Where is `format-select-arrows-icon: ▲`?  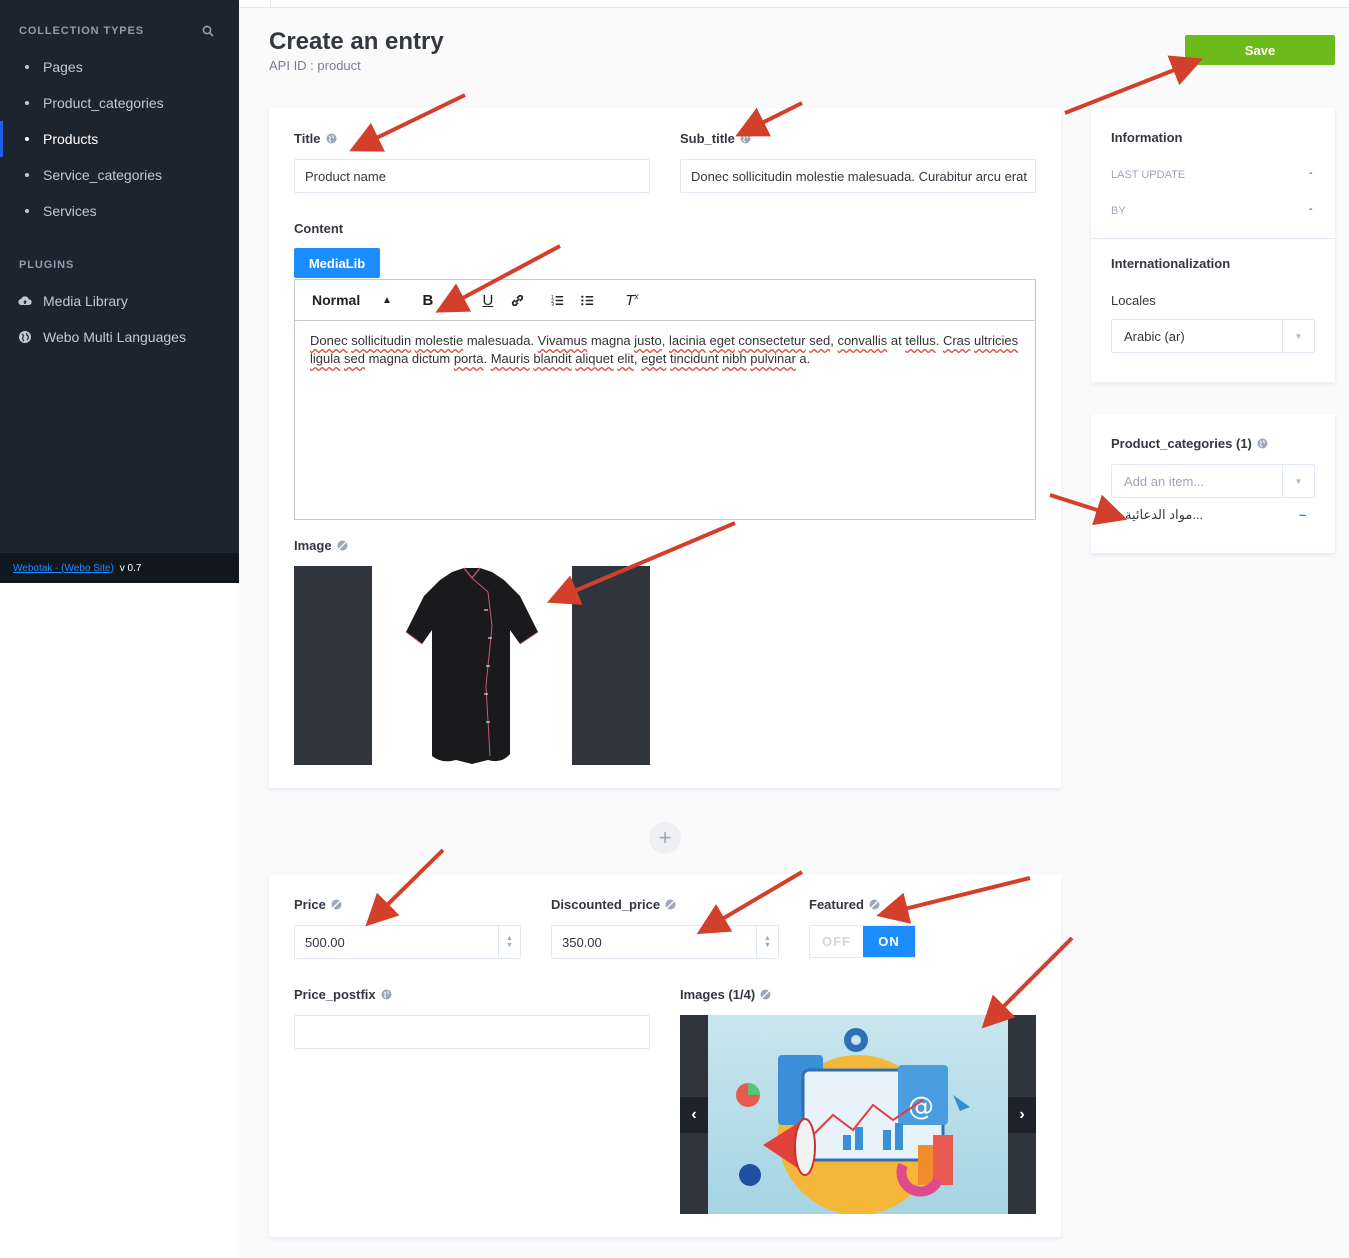 format-select-arrows-icon: ▲ is located at coordinates (387, 300).